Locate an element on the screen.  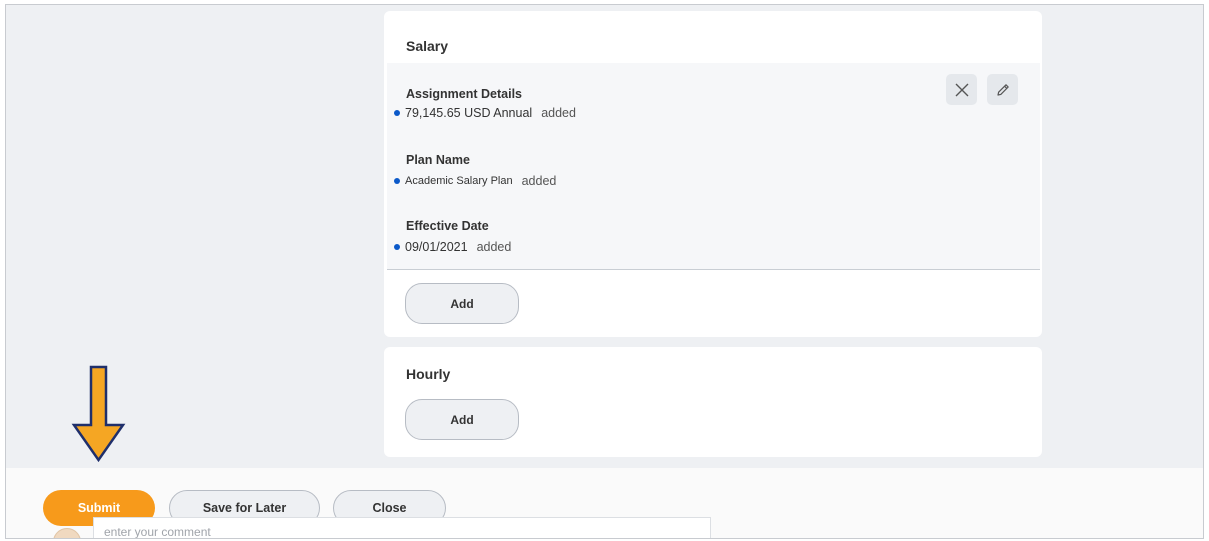
close-icon is located at coordinates (961, 89).